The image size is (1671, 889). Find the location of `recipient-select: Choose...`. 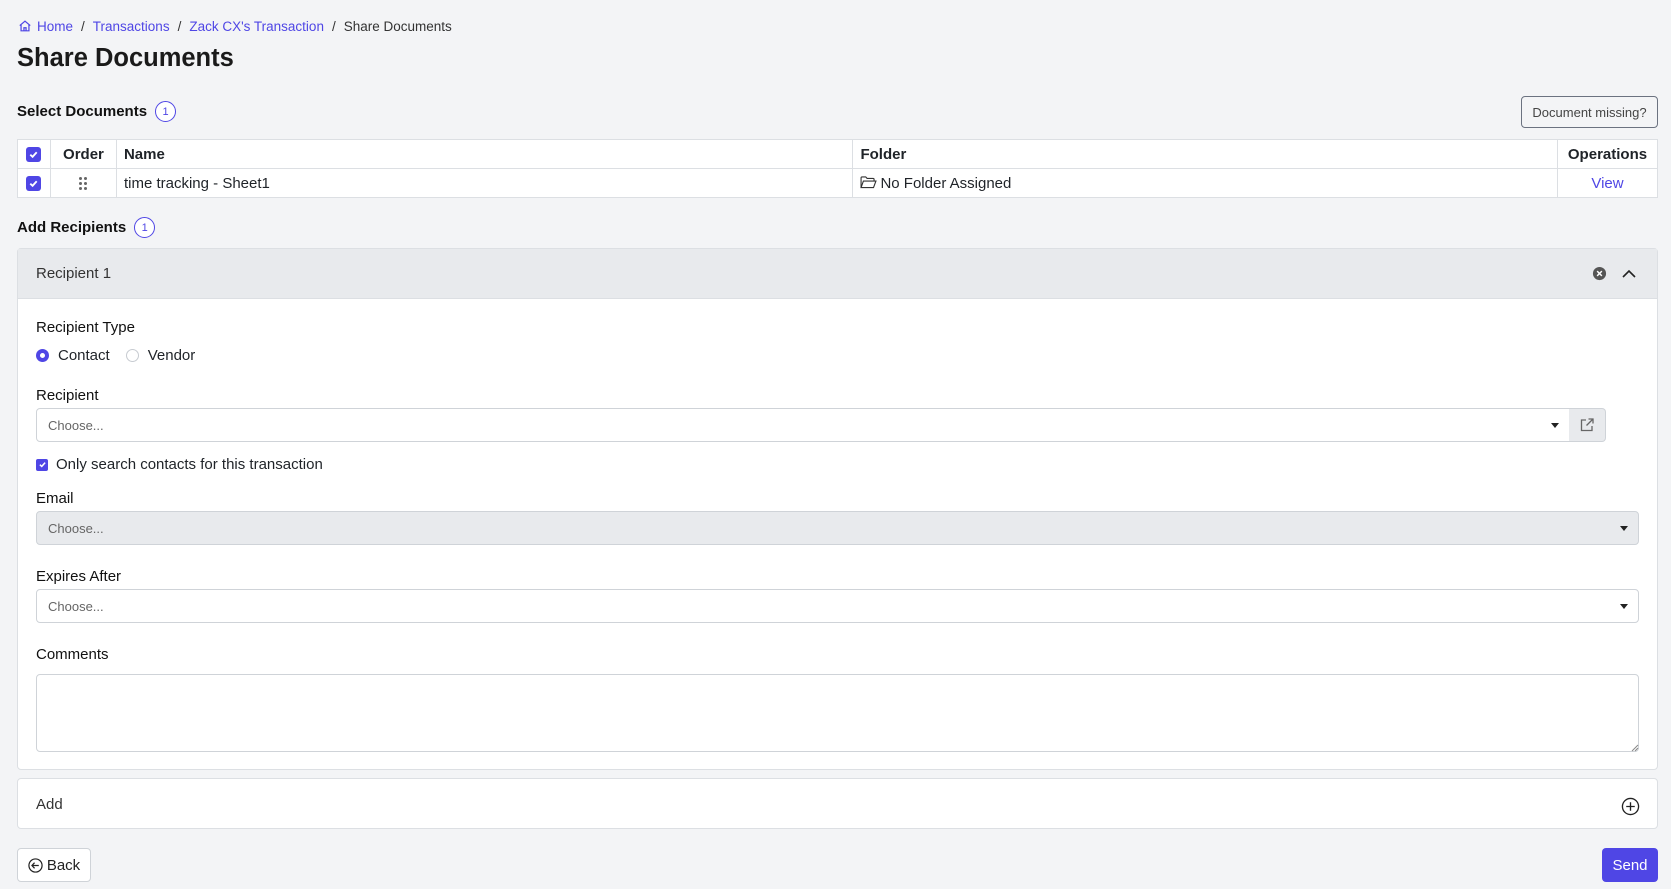

recipient-select: Choose... is located at coordinates (803, 425).